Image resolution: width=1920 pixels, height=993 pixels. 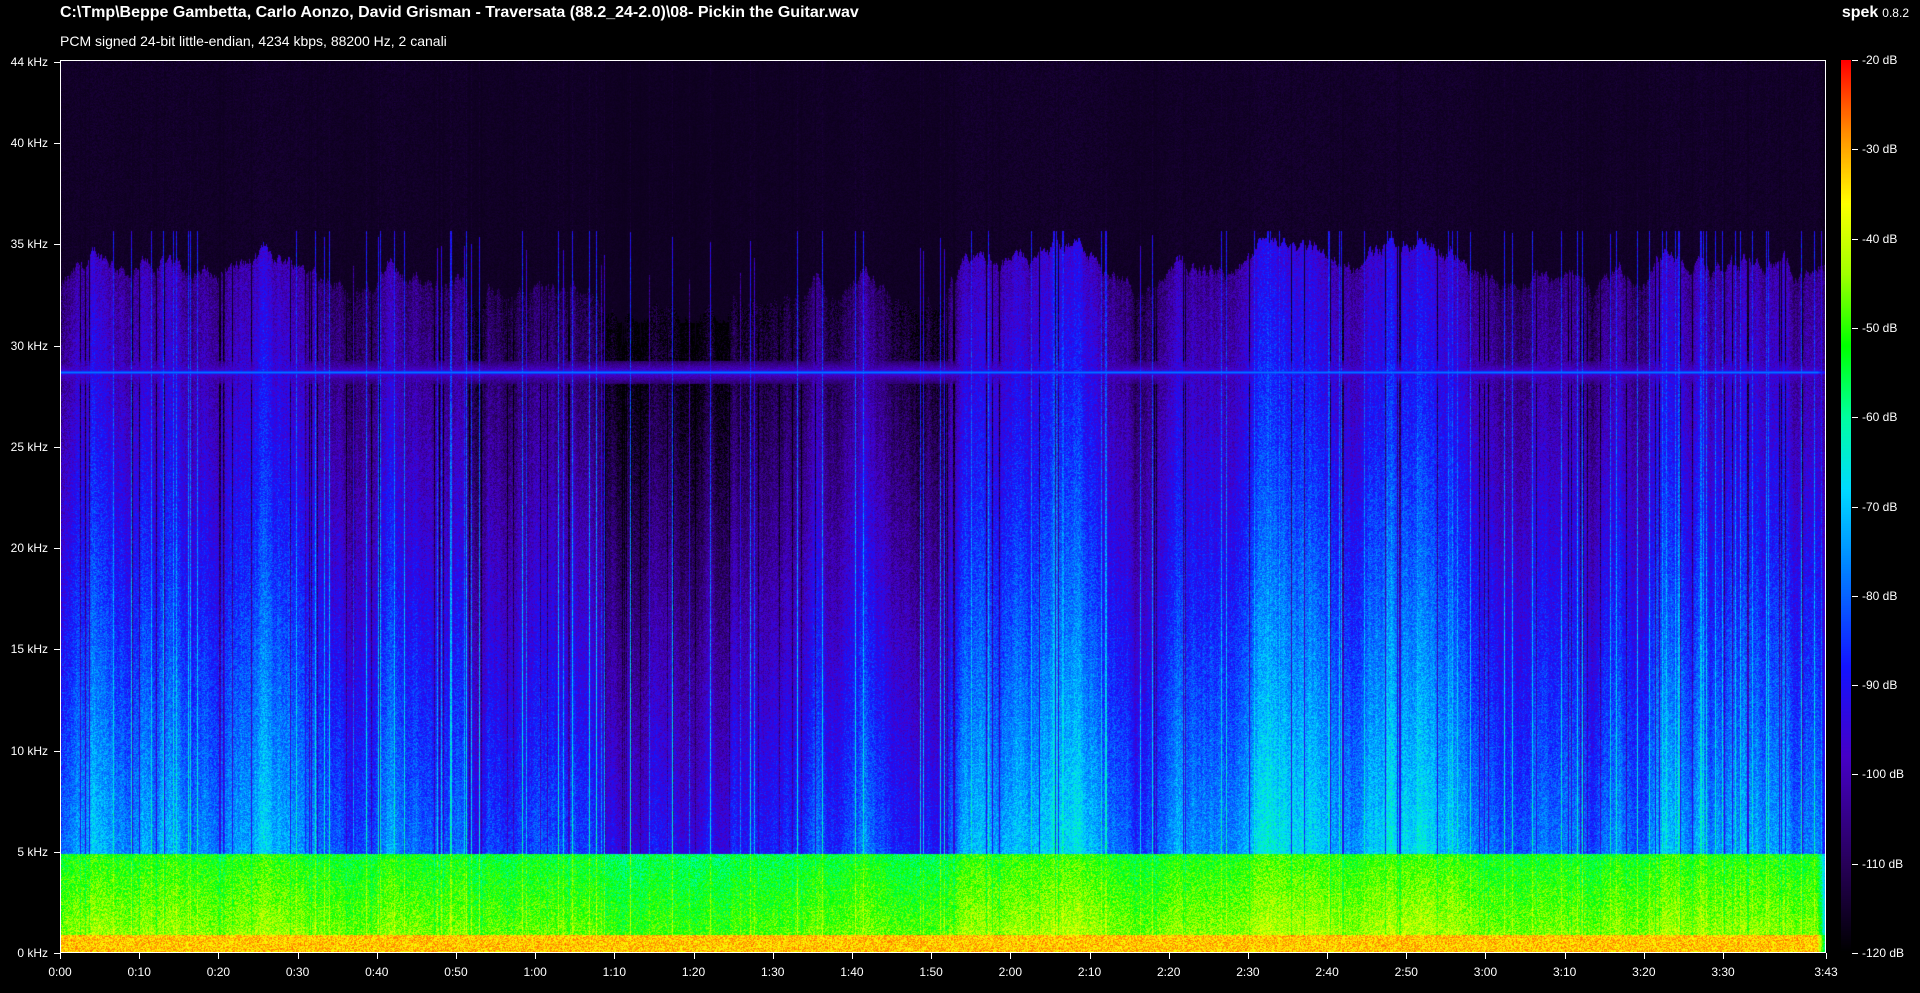 I want to click on frequency-tick-label: 10 kHz, so click(x=29, y=750).